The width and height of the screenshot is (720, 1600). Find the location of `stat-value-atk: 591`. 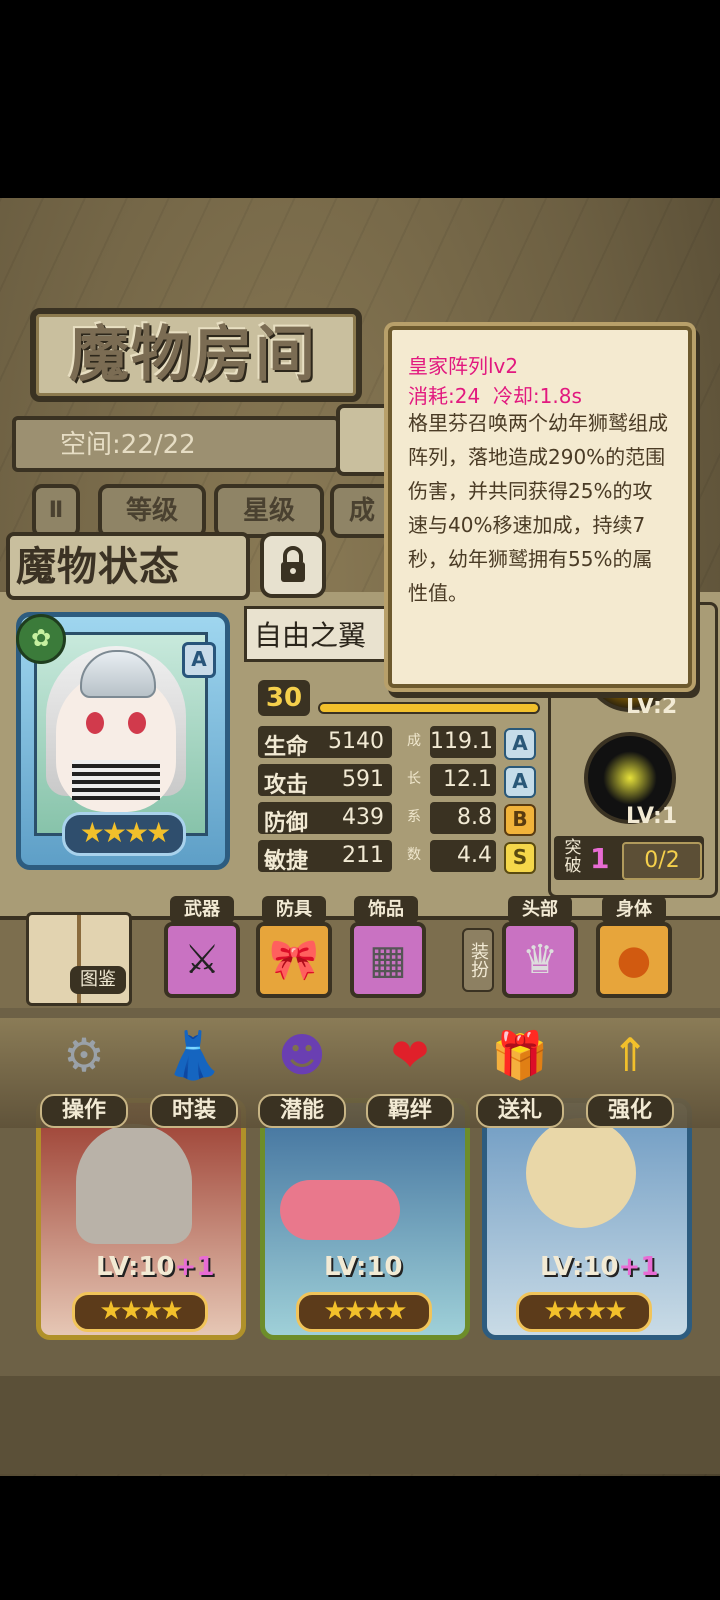

stat-value-atk: 591 is located at coordinates (363, 779).